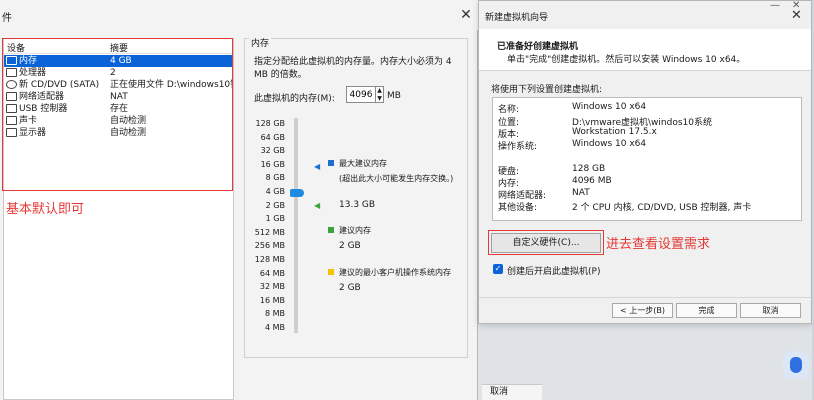 The height and width of the screenshot is (400, 814). I want to click on max-recommended-marker-icon: ◀, so click(317, 166).